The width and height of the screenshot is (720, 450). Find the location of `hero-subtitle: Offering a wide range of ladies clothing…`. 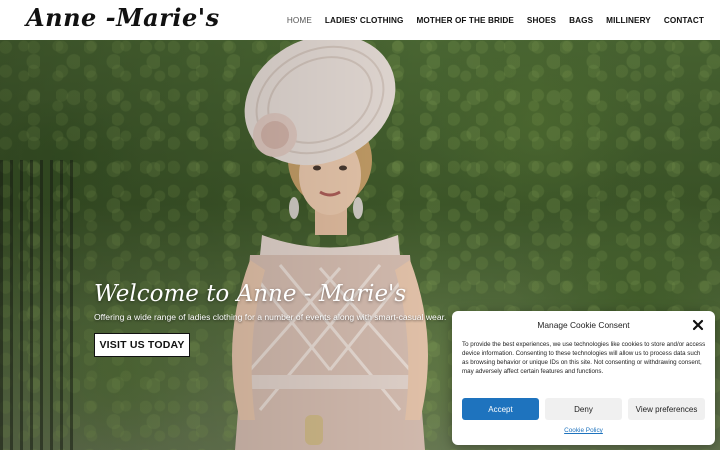

hero-subtitle: Offering a wide range of ladies clothing… is located at coordinates (270, 317).